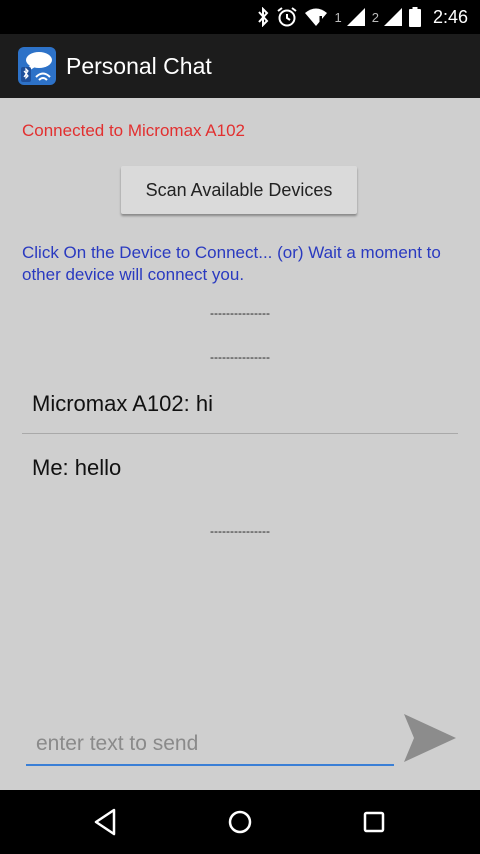  What do you see at coordinates (338, 17) in the screenshot?
I see `sim1-label: 1` at bounding box center [338, 17].